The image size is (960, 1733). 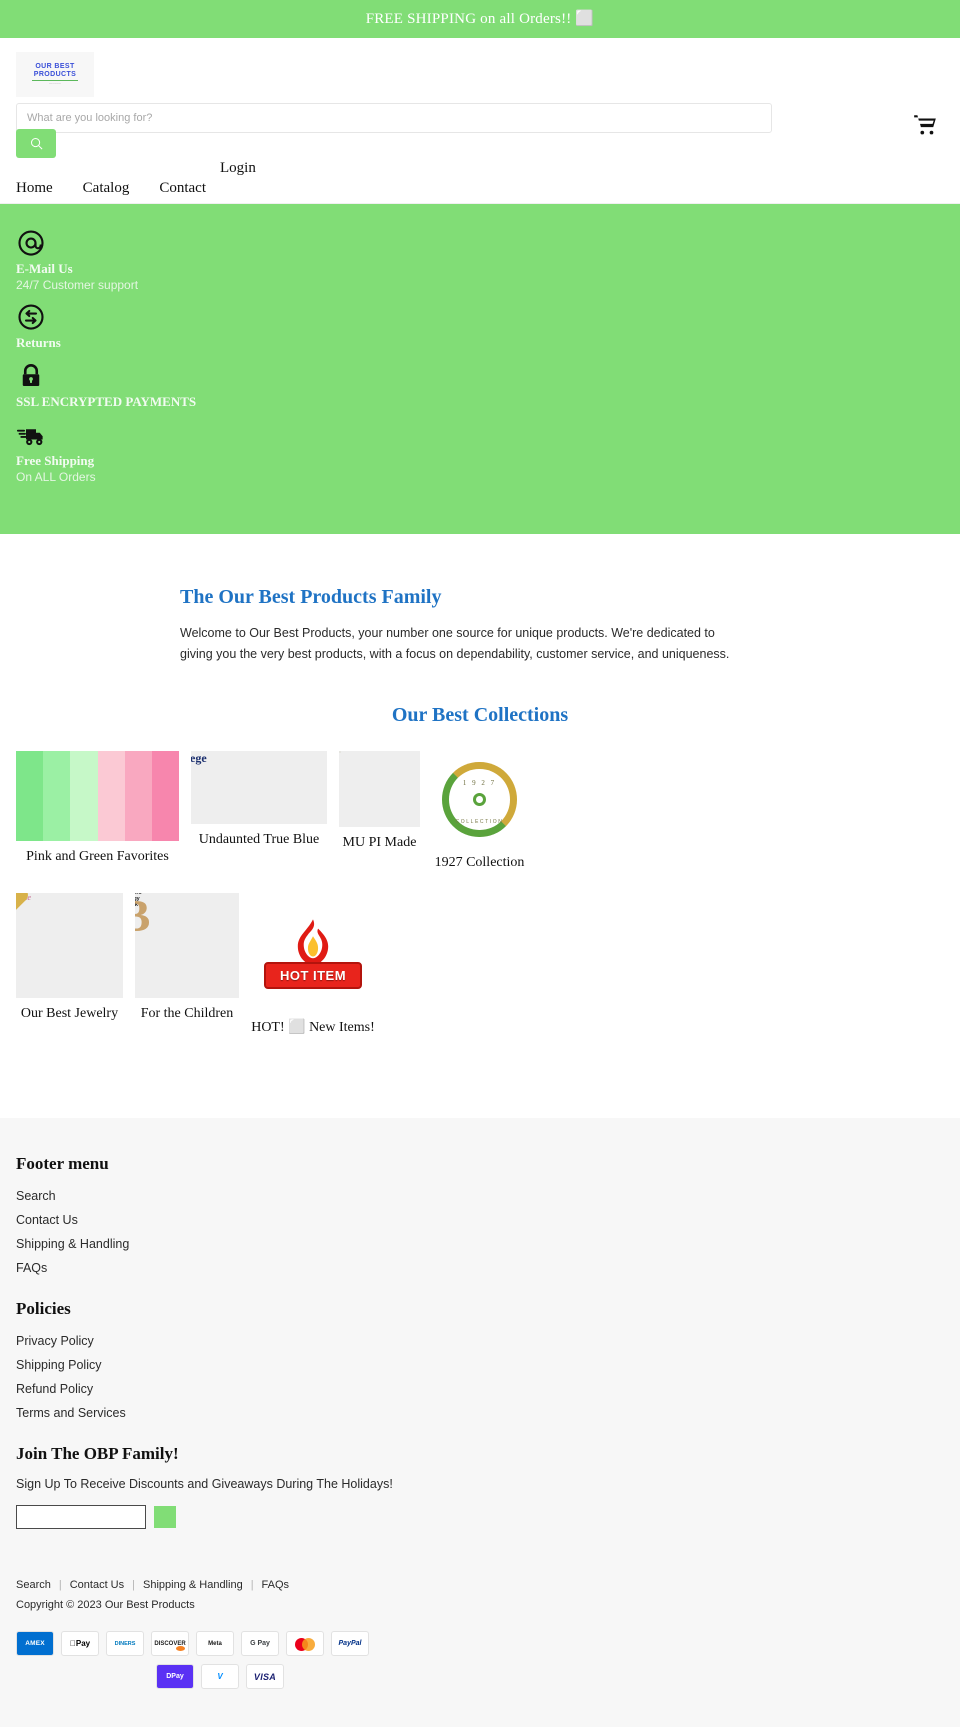 I want to click on main-nav: Home Catalog Contact, so click(x=111, y=188).